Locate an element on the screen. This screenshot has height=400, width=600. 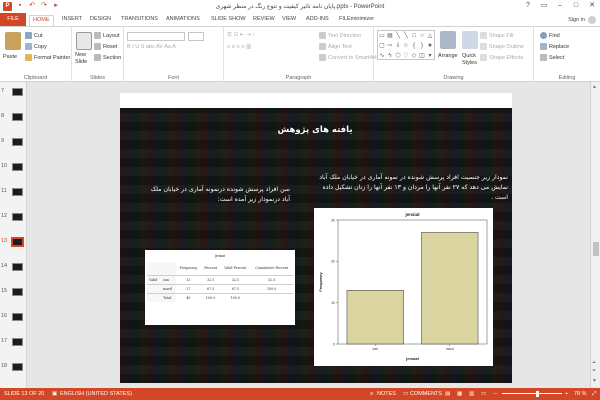
normal-view-icon: ▤ is located at coordinates (447, 394).